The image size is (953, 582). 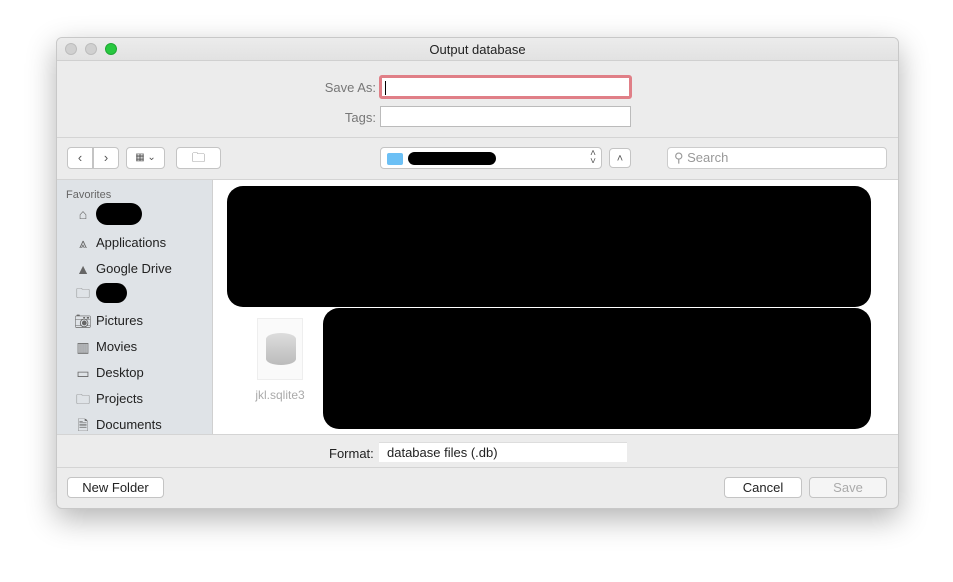 I want to click on tags-label: Tags:, so click(x=360, y=117).